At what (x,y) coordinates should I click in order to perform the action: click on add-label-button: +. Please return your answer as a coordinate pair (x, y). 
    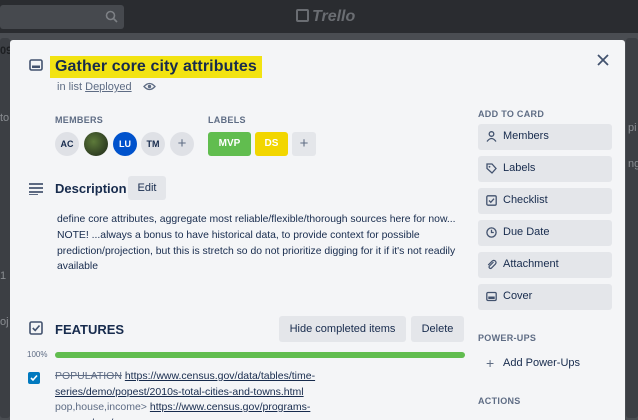
    Looking at the image, I should click on (304, 144).